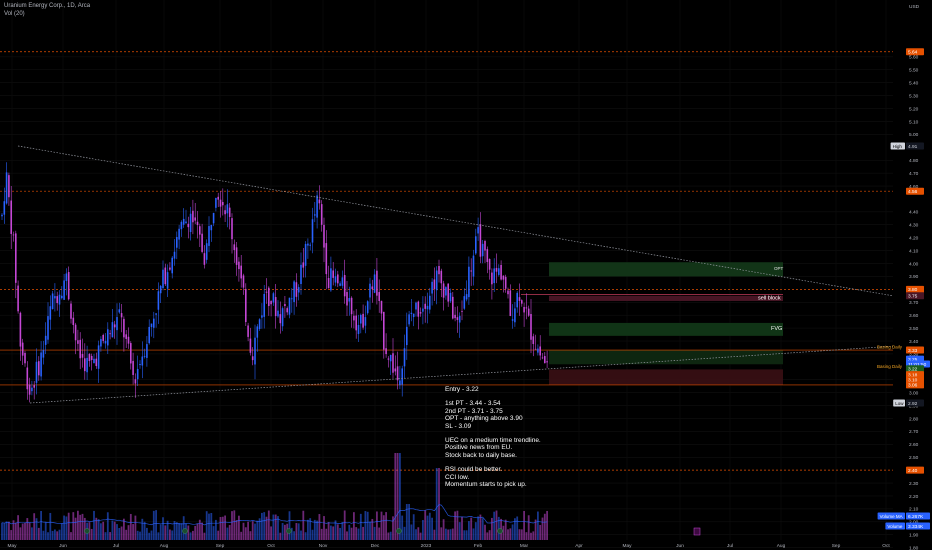 The height and width of the screenshot is (550, 932). What do you see at coordinates (898, 146) in the screenshot?
I see `price-tag-label: High` at bounding box center [898, 146].